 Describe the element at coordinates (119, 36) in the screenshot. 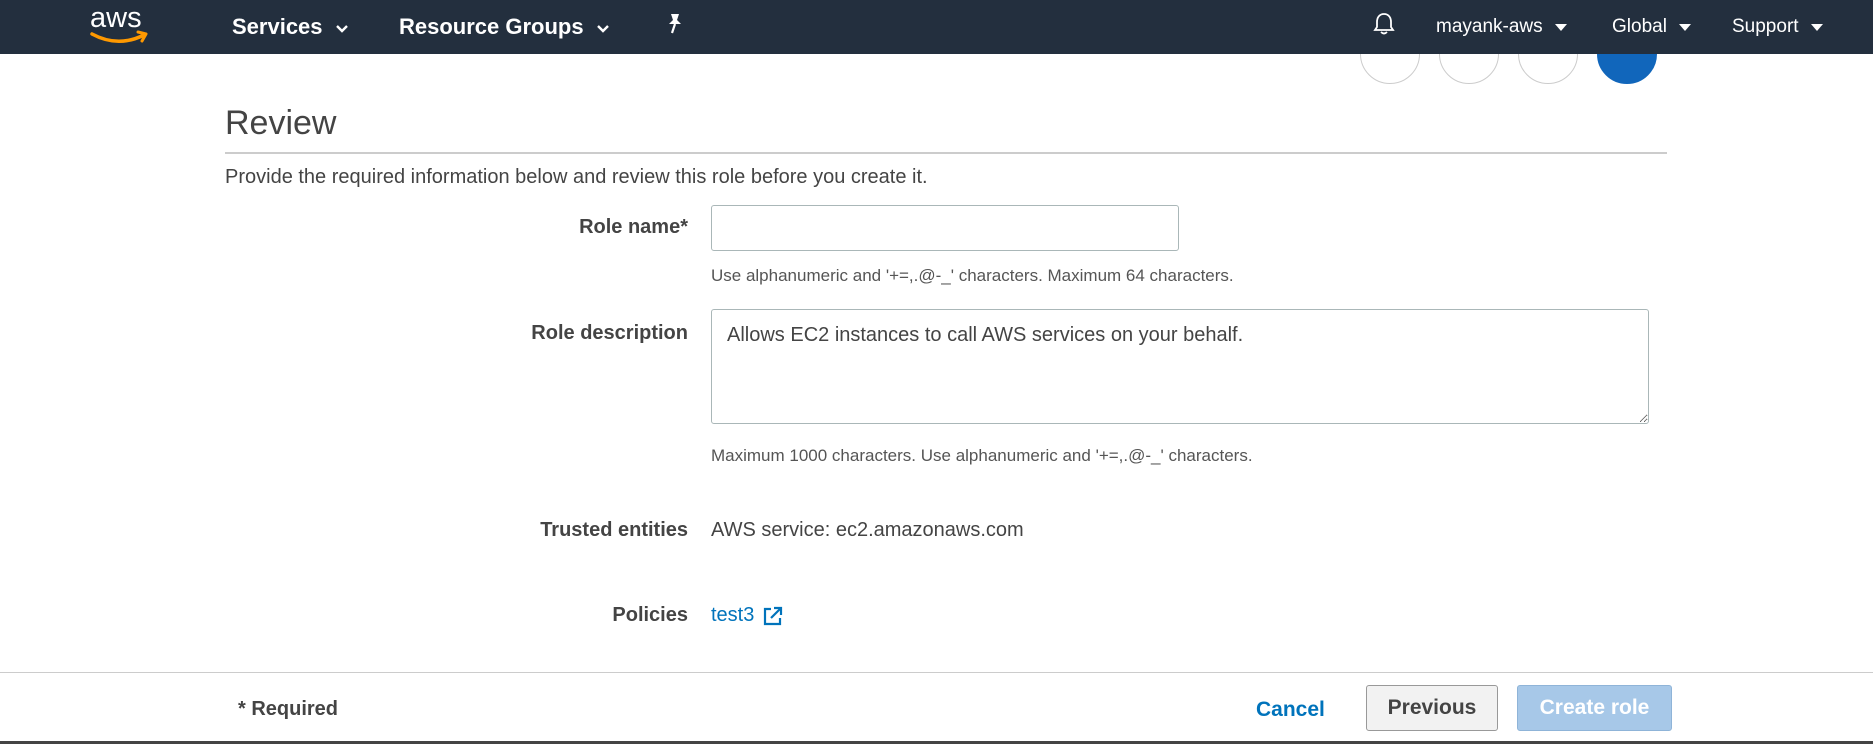

I see `aws-smile-icon` at that location.